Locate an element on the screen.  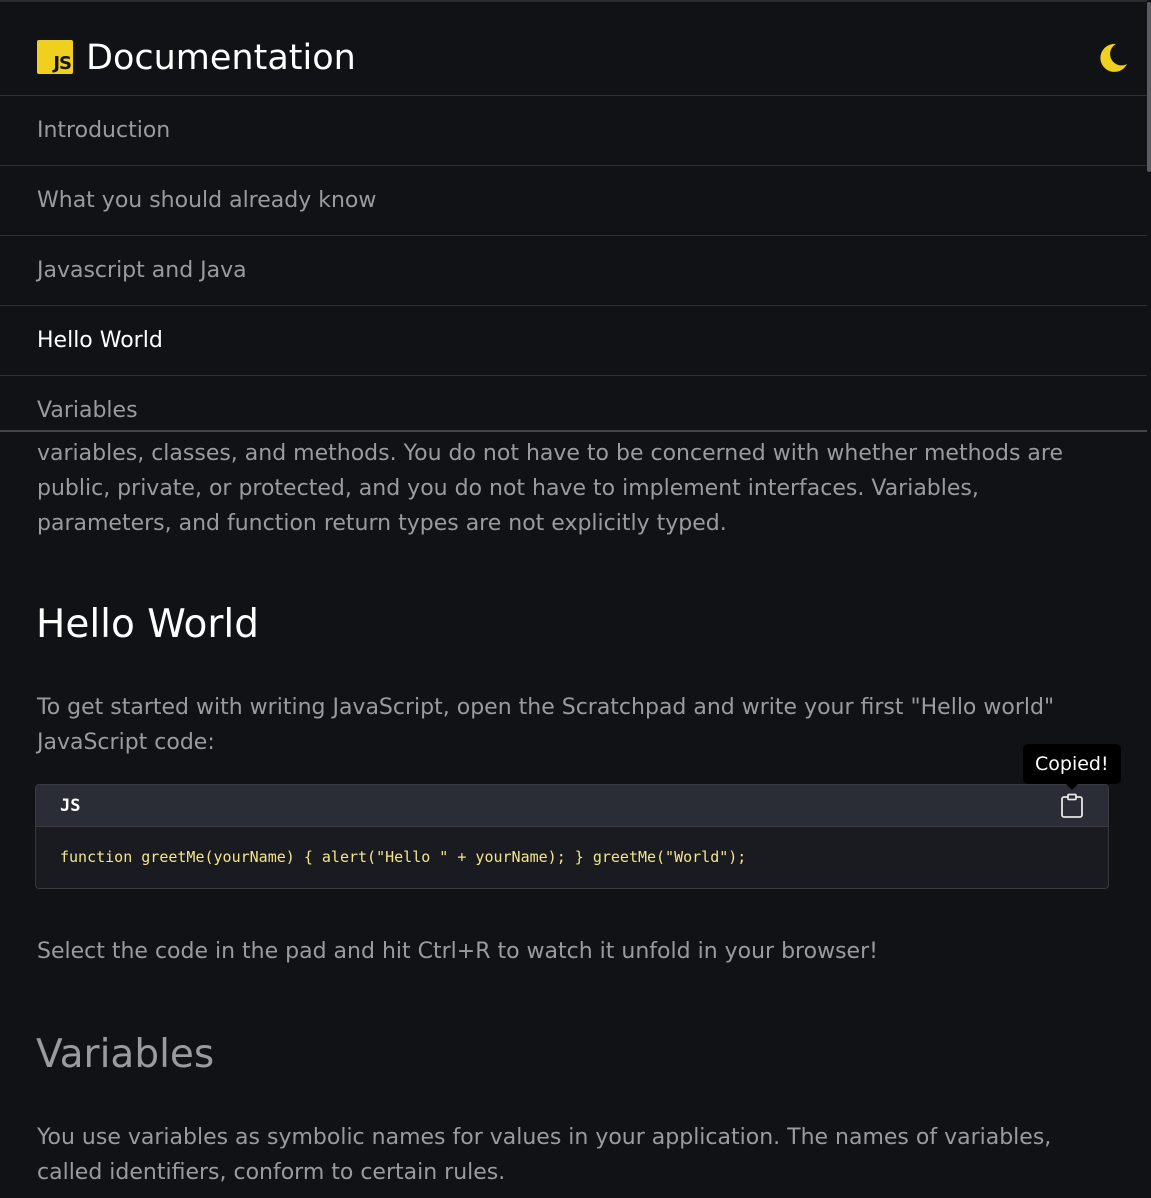
nav-item-hello-world: Hello World is located at coordinates (573, 341).